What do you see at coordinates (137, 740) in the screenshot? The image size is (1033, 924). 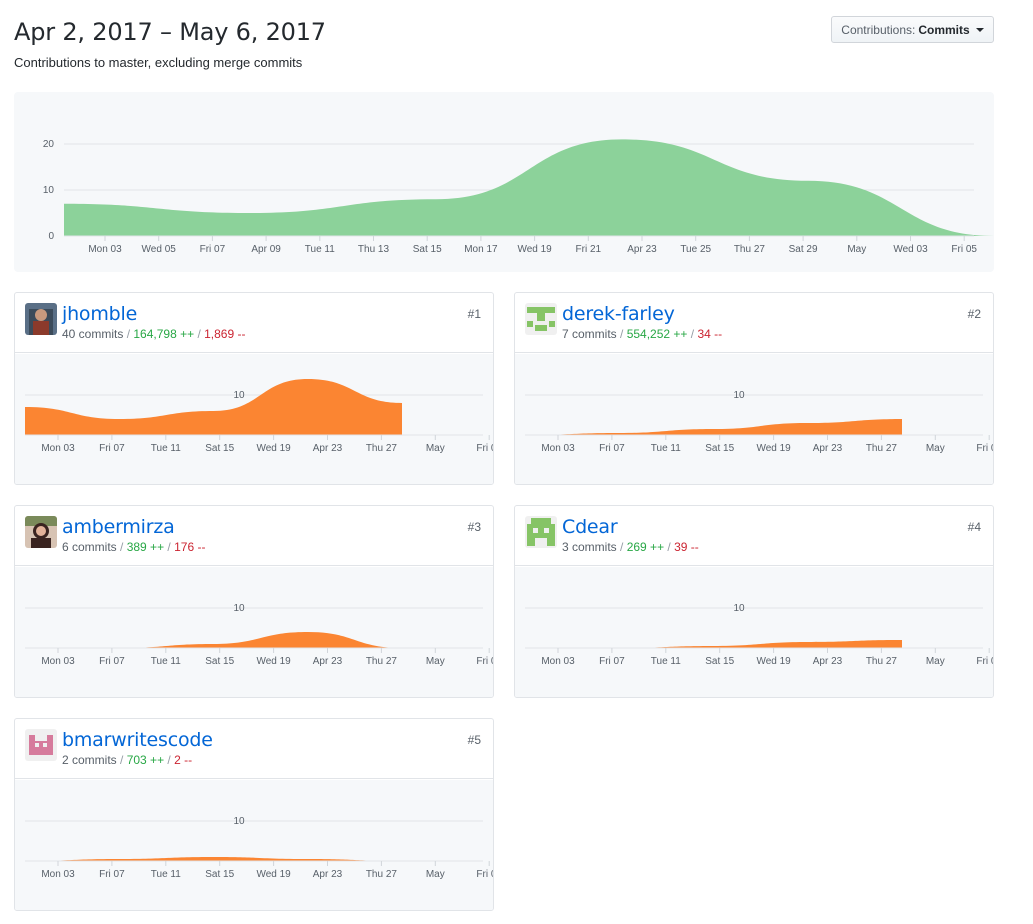 I see `contributor-username-link: bmarwritescode` at bounding box center [137, 740].